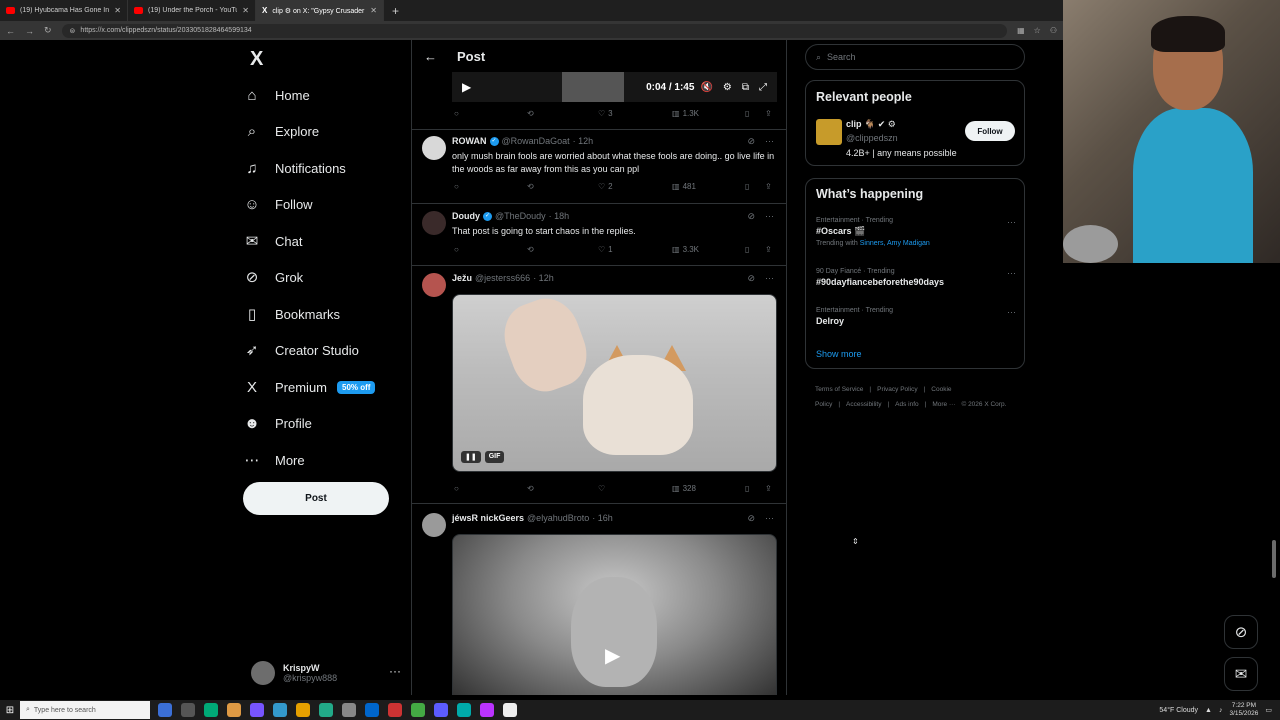 The height and width of the screenshot is (720, 1280). I want to click on show-more-link: Show more, so click(839, 354).